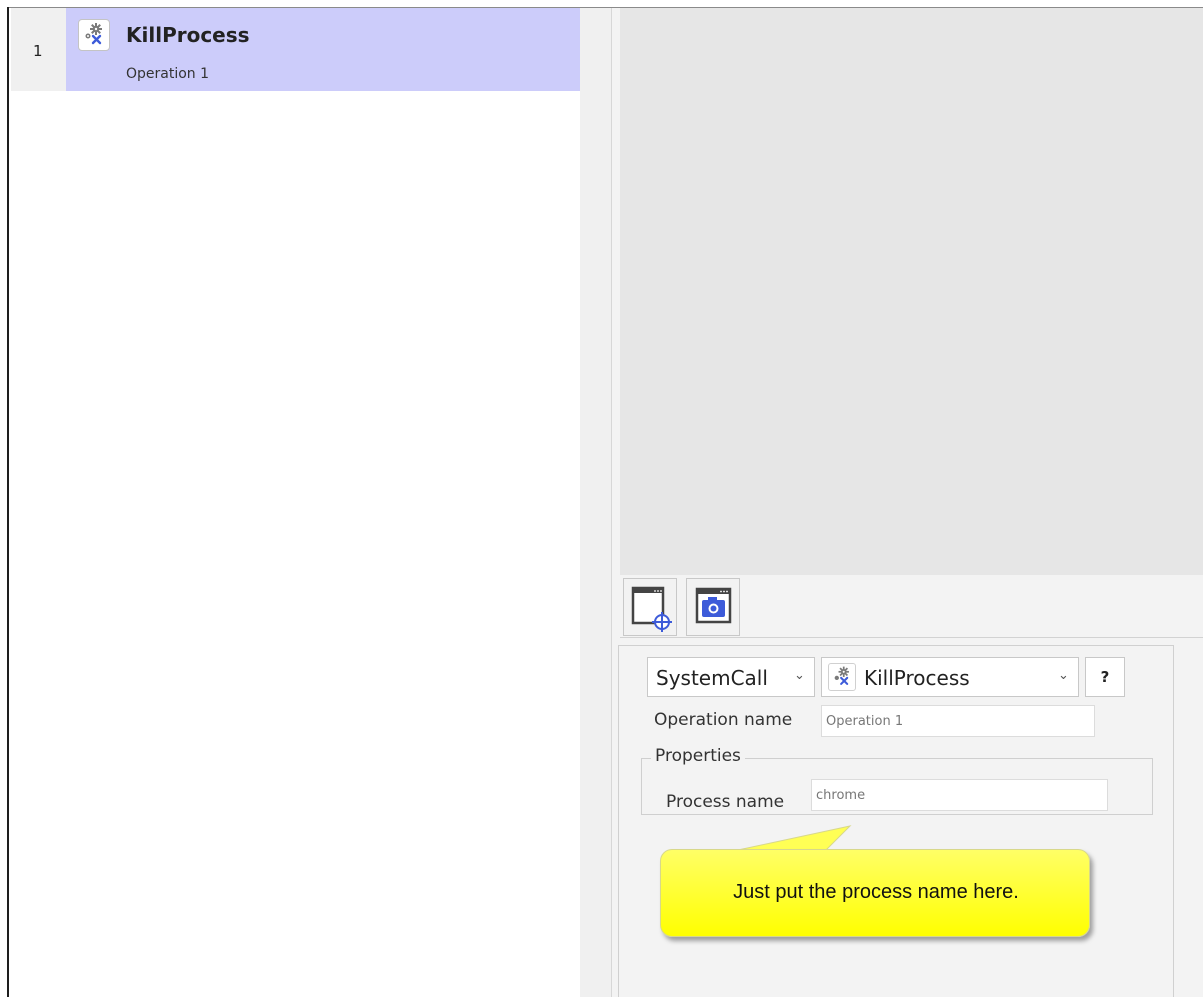  Describe the element at coordinates (725, 802) in the screenshot. I see `process-name-label: Process name` at that location.